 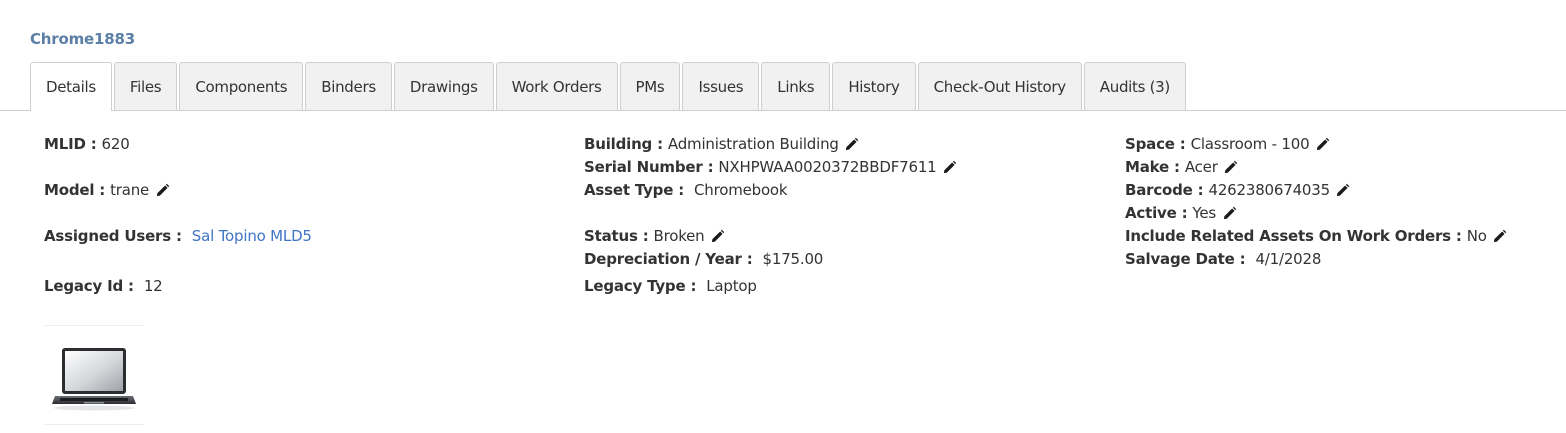 I want to click on field-space: Space : Classroom - 100, so click(x=1227, y=144).